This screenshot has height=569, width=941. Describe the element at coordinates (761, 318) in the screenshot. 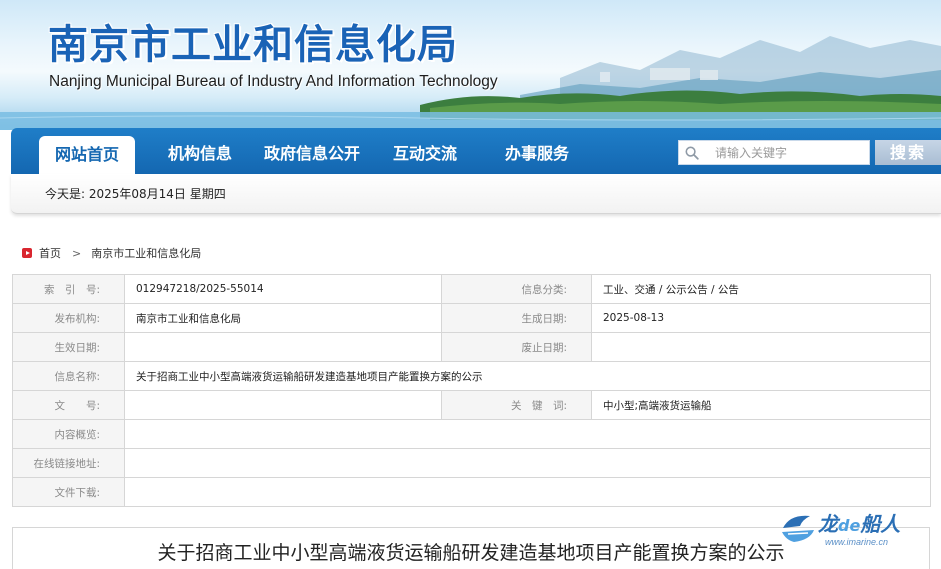

I see `created-date-value: 2025-08-13` at that location.